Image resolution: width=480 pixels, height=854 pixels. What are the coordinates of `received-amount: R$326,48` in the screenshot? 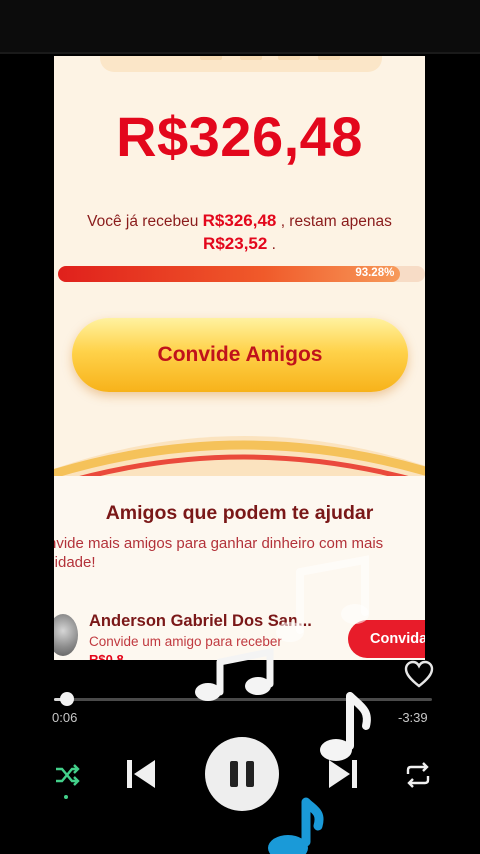 It's located at (239, 220).